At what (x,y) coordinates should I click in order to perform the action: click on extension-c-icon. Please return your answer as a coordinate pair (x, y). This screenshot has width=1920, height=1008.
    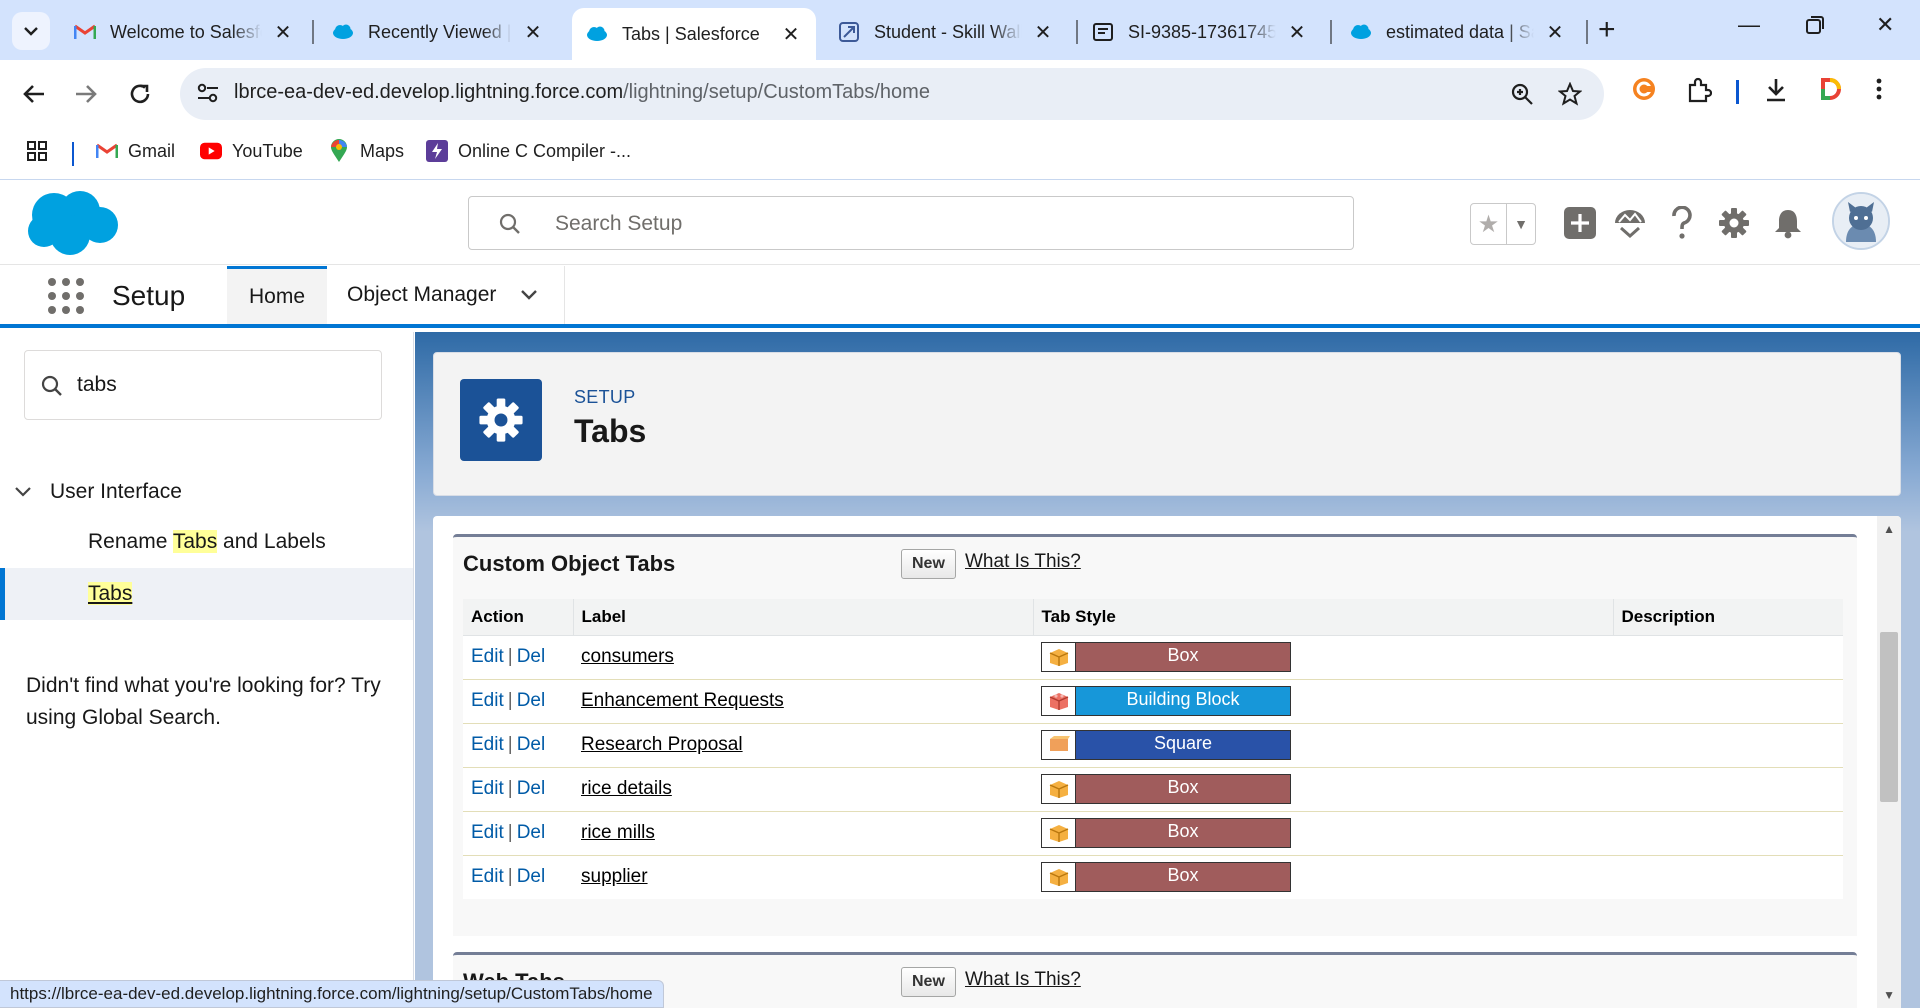
    Looking at the image, I should click on (1644, 92).